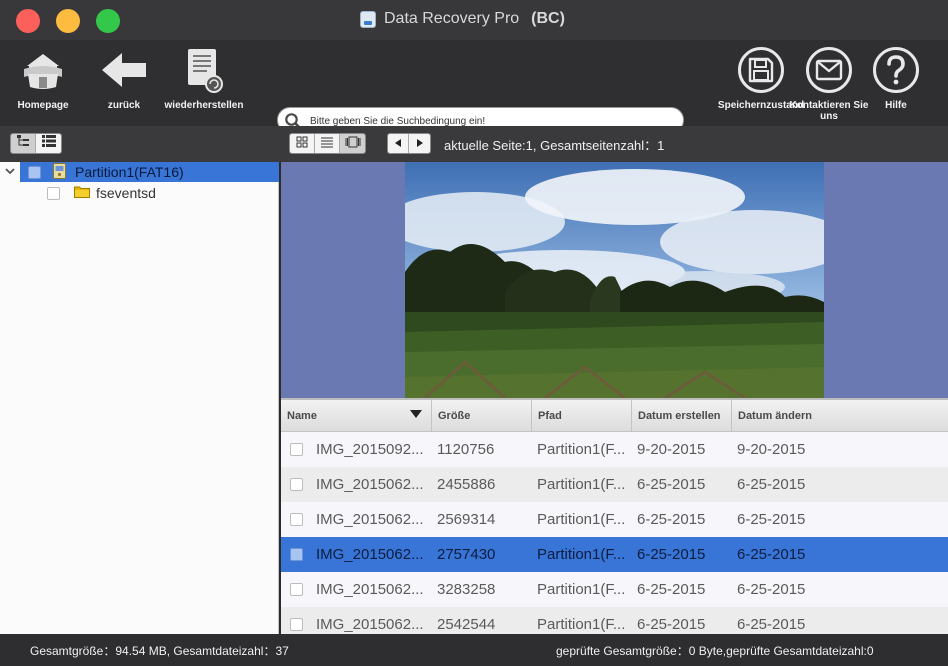 This screenshot has height=666, width=948. I want to click on column-header-size: Größe, so click(482, 416).